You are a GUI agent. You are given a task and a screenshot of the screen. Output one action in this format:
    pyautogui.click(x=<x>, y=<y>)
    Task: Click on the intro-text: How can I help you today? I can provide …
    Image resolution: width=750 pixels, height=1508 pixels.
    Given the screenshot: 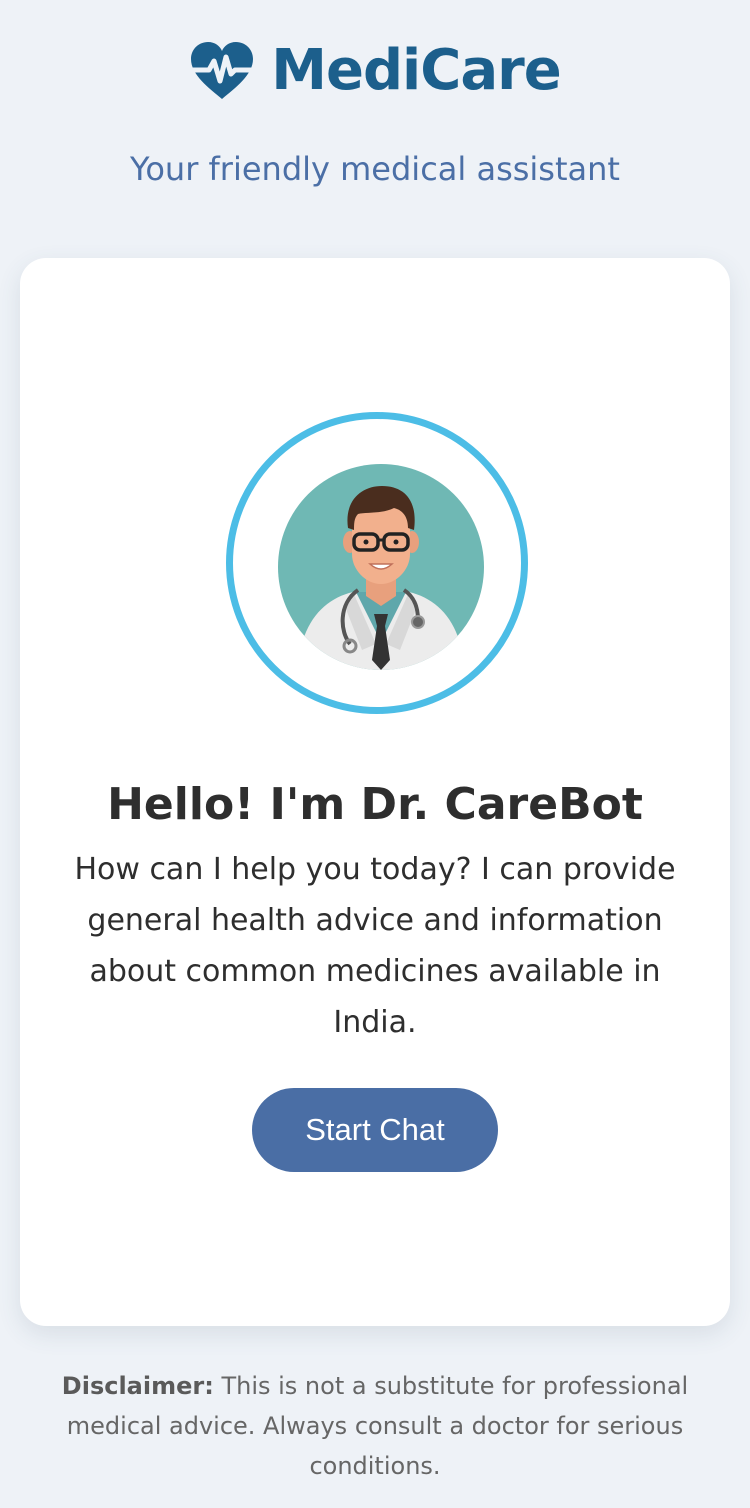 What is the action you would take?
    pyautogui.click(x=375, y=946)
    